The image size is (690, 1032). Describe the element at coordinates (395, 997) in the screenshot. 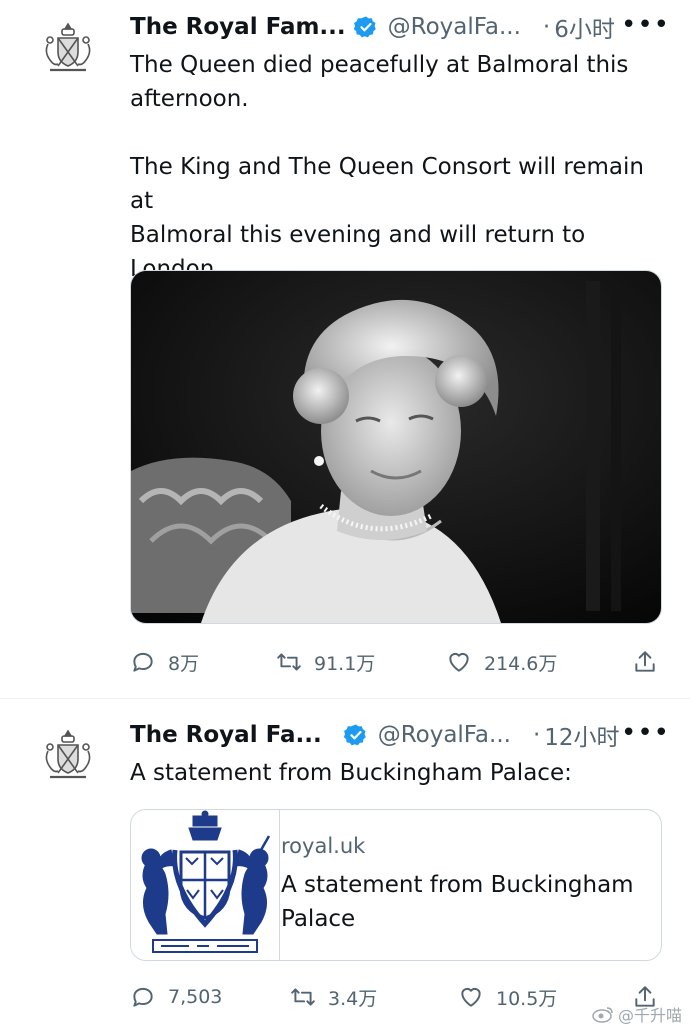

I see `tweet-actions: 7,503 3.4万 10.5万` at that location.